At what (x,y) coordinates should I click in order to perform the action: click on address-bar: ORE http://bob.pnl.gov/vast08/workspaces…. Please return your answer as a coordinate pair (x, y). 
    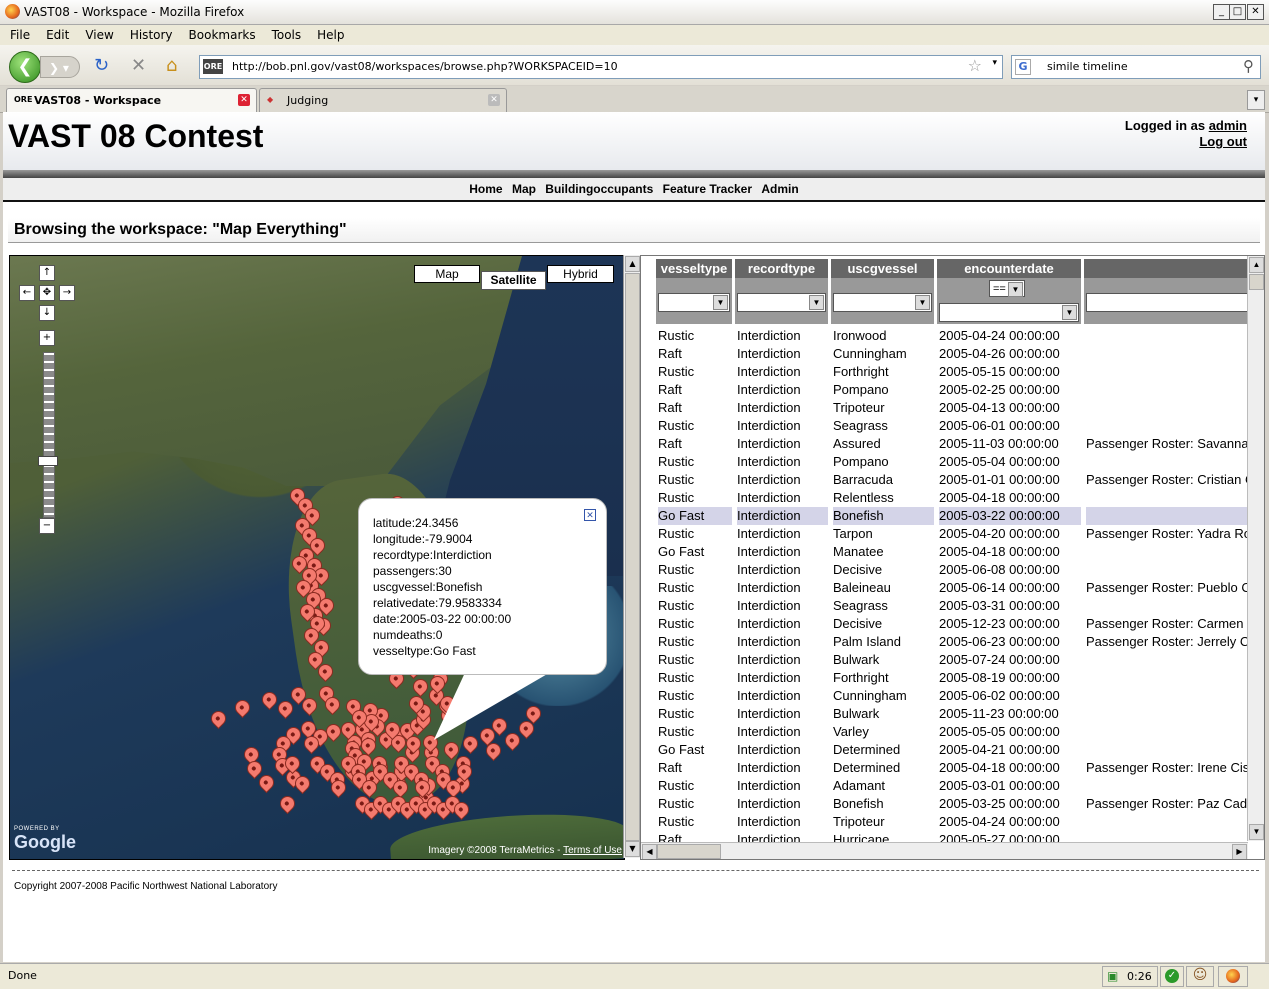
    Looking at the image, I should click on (601, 67).